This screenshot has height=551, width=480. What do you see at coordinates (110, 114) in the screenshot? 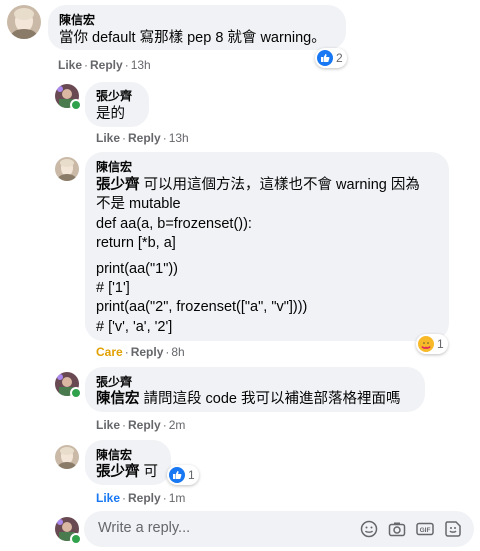
I see `comment-text: 是的` at bounding box center [110, 114].